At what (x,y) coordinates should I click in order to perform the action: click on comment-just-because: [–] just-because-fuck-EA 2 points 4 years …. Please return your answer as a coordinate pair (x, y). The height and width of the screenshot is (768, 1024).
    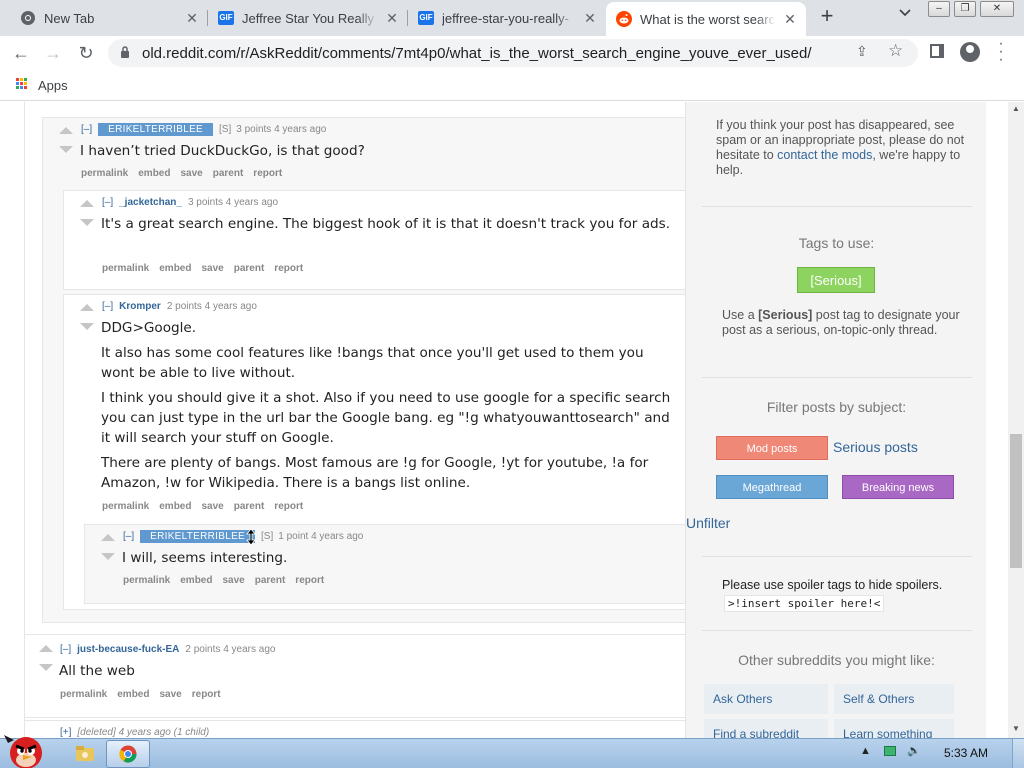
    Looking at the image, I should click on (355, 676).